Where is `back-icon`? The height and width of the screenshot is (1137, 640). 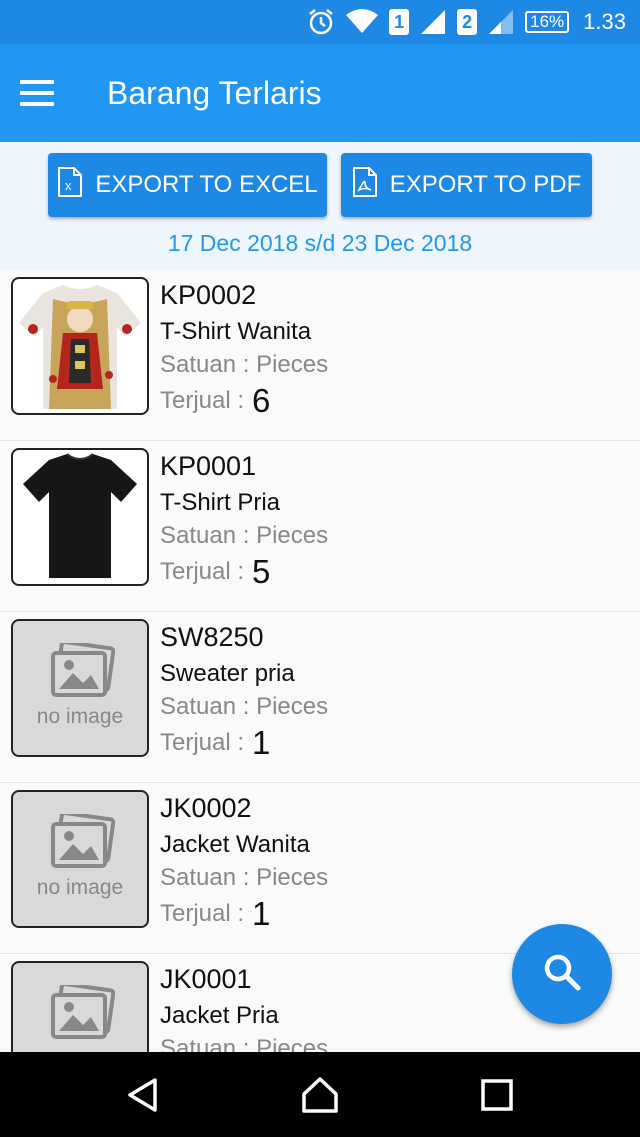 back-icon is located at coordinates (142, 1094).